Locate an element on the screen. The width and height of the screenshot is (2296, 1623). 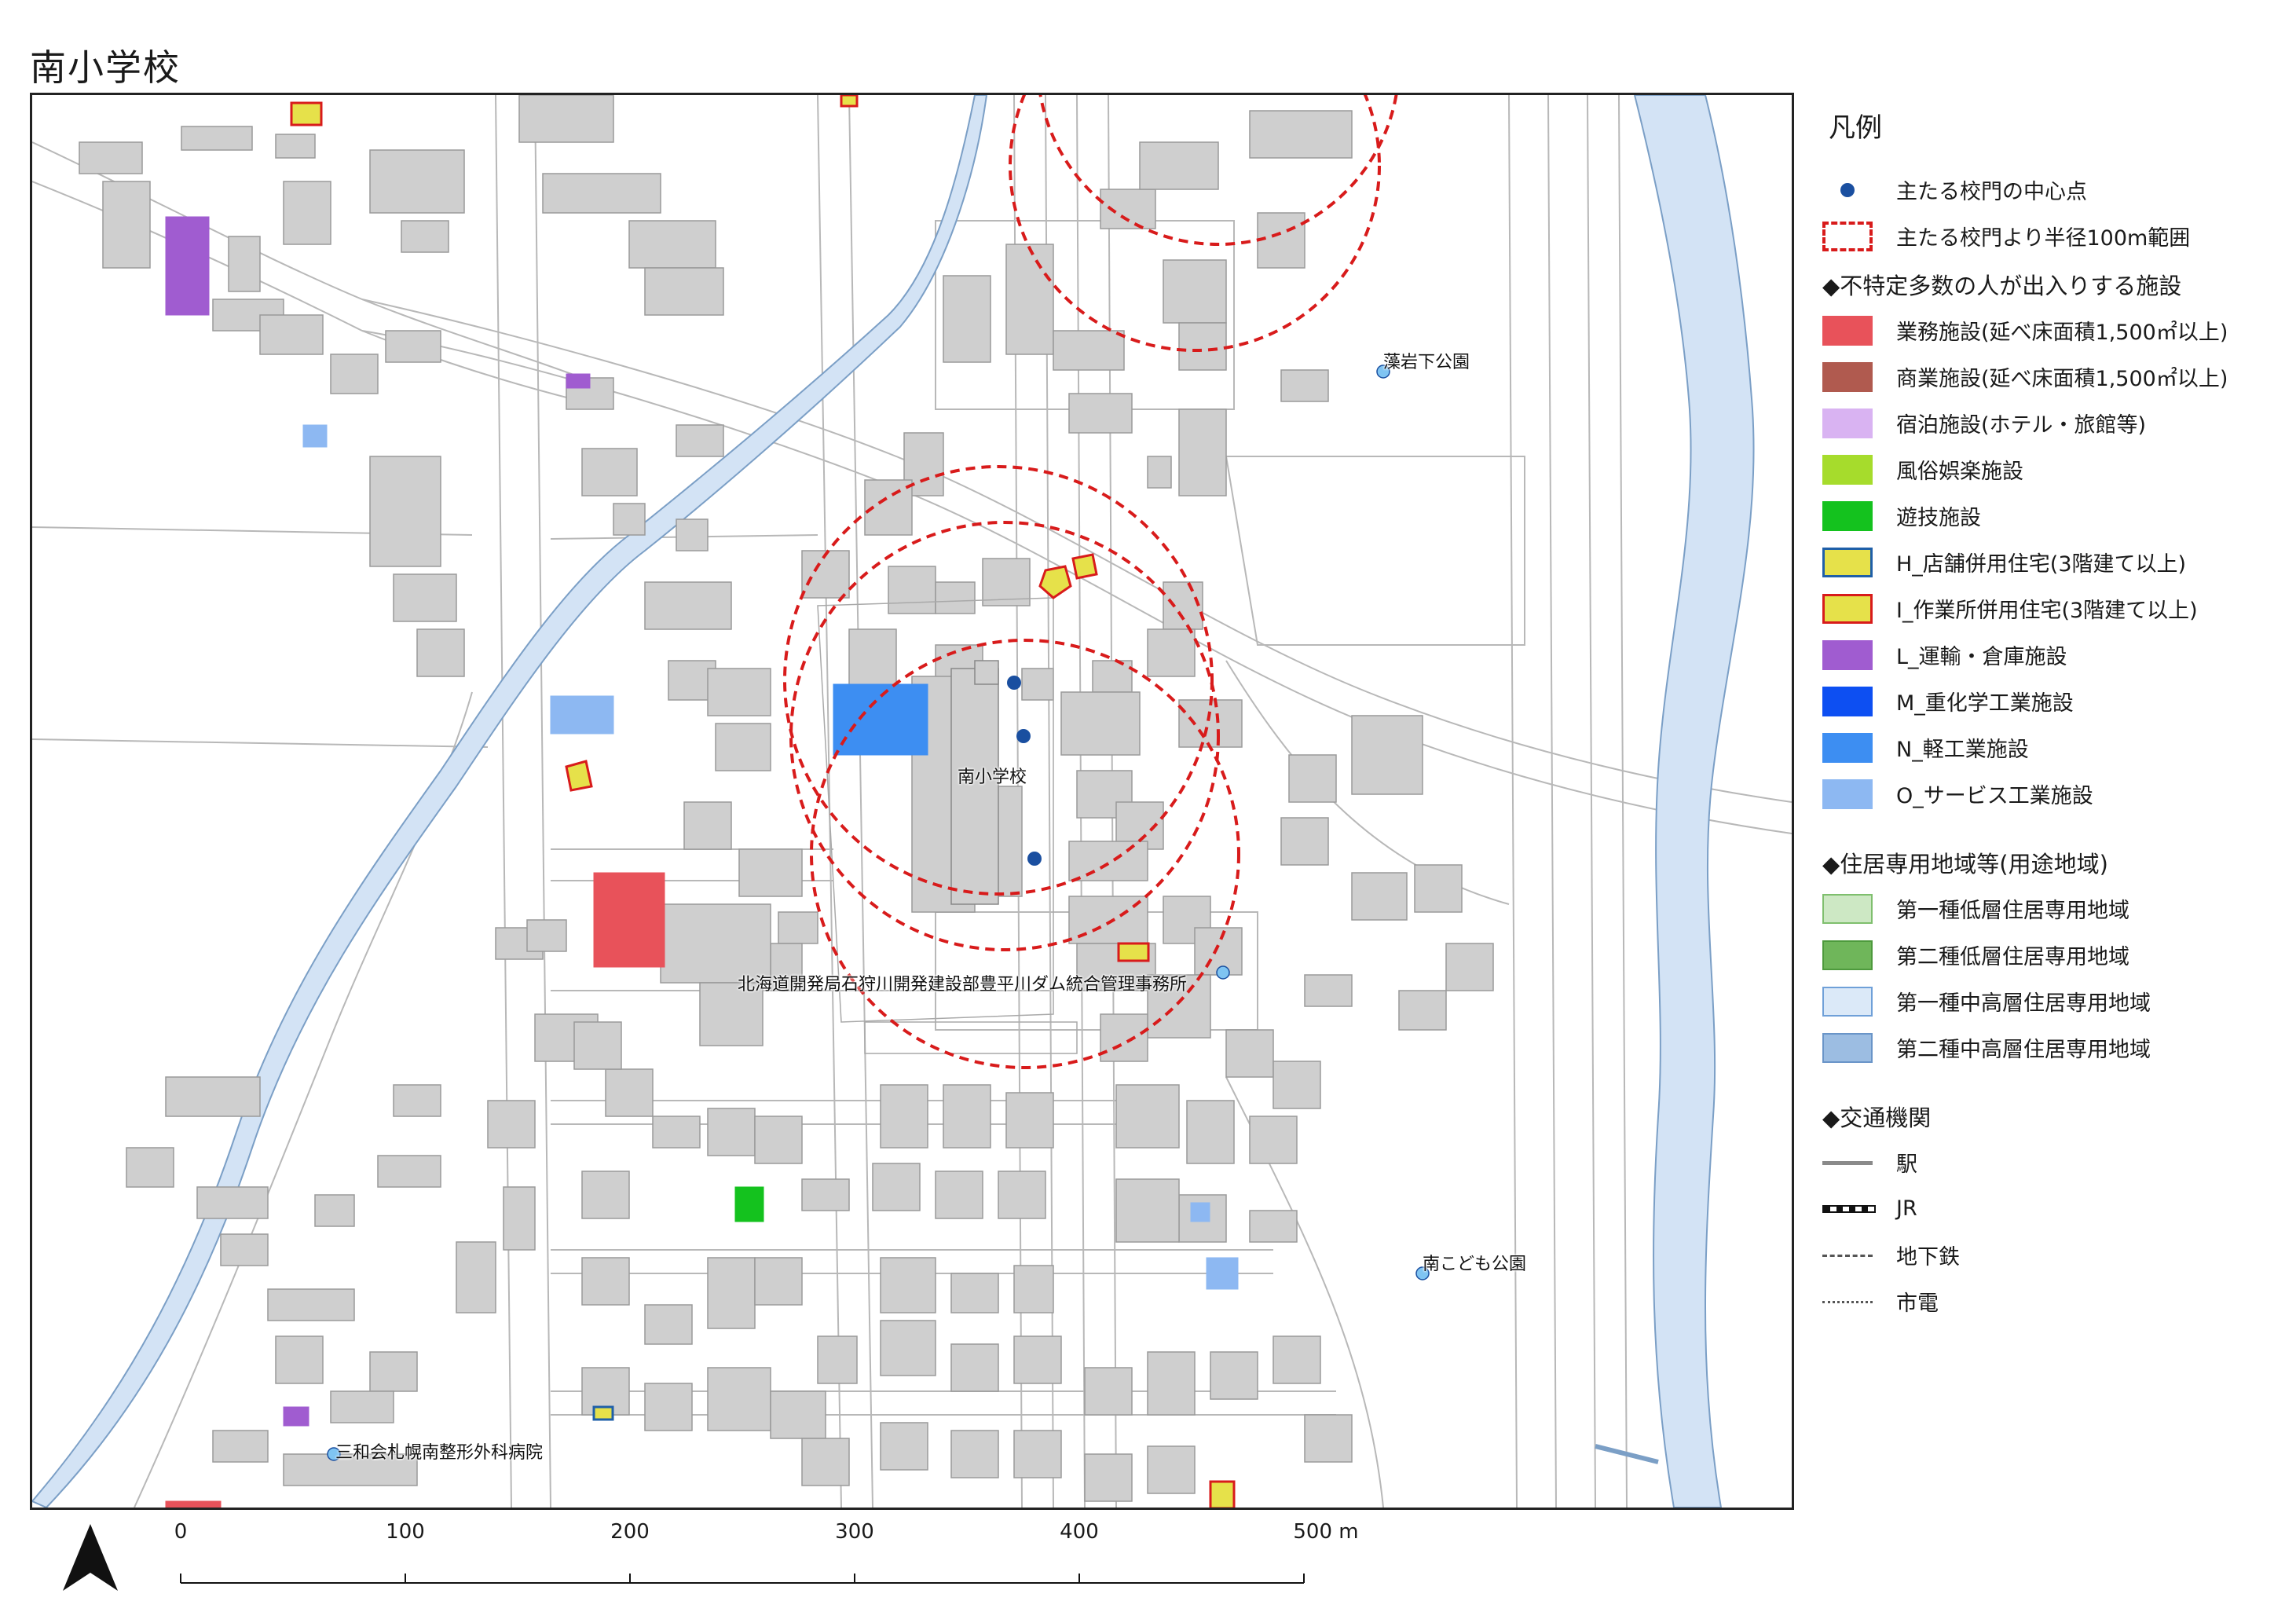
river is located at coordinates (1694, 801).